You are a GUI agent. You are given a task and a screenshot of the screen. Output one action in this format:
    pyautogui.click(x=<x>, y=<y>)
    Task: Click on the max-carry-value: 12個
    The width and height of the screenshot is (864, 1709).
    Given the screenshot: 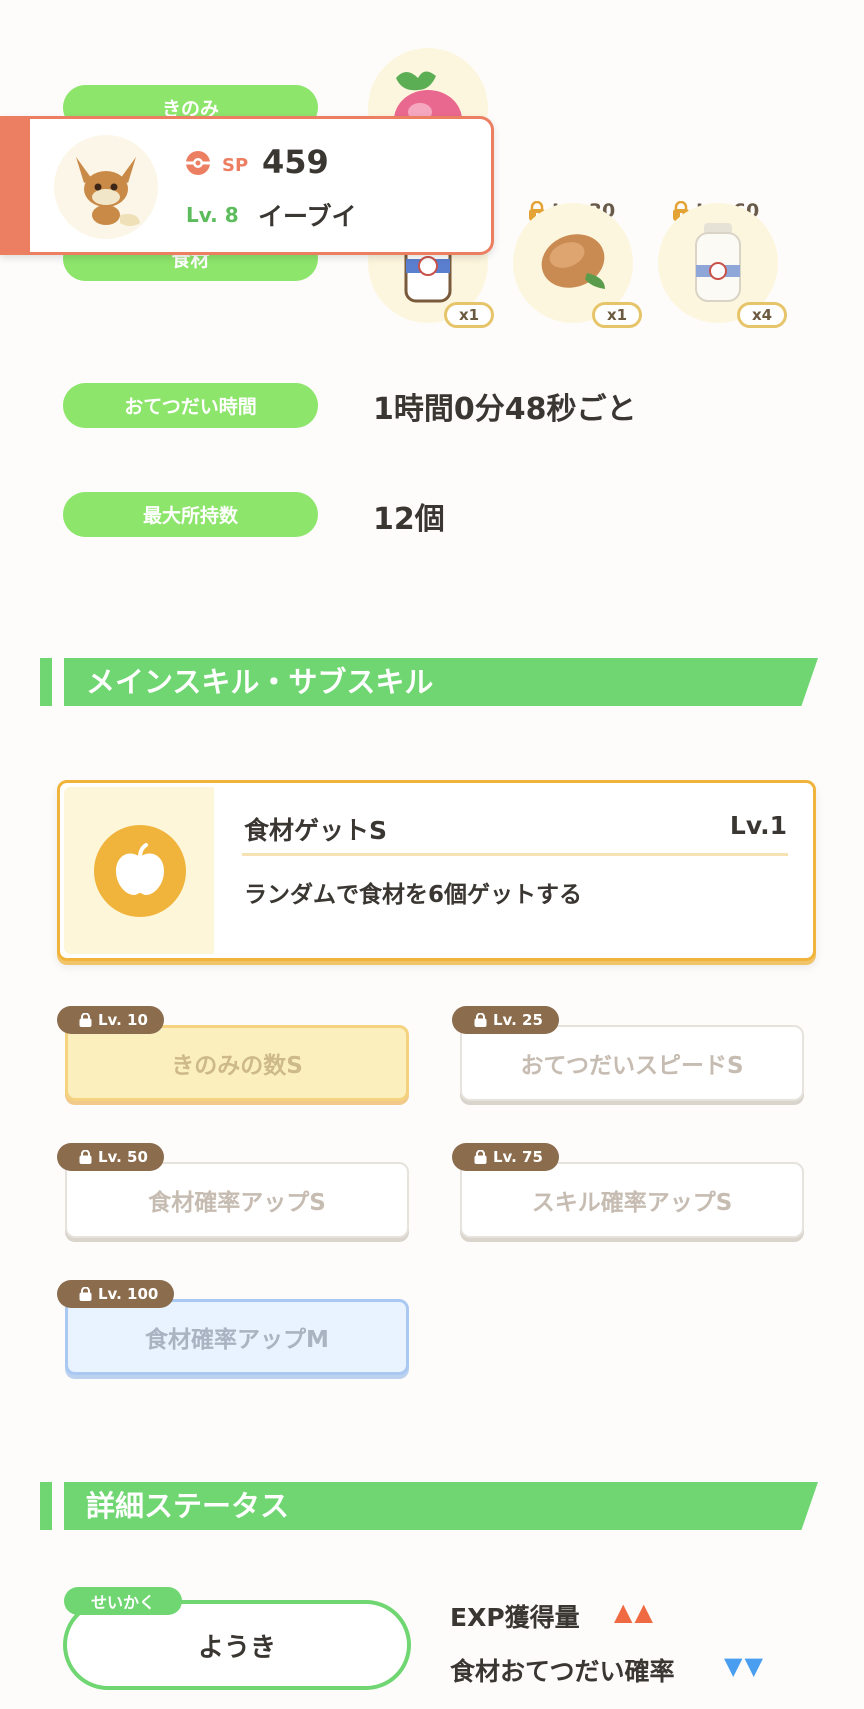 What is the action you would take?
    pyautogui.click(x=409, y=519)
    